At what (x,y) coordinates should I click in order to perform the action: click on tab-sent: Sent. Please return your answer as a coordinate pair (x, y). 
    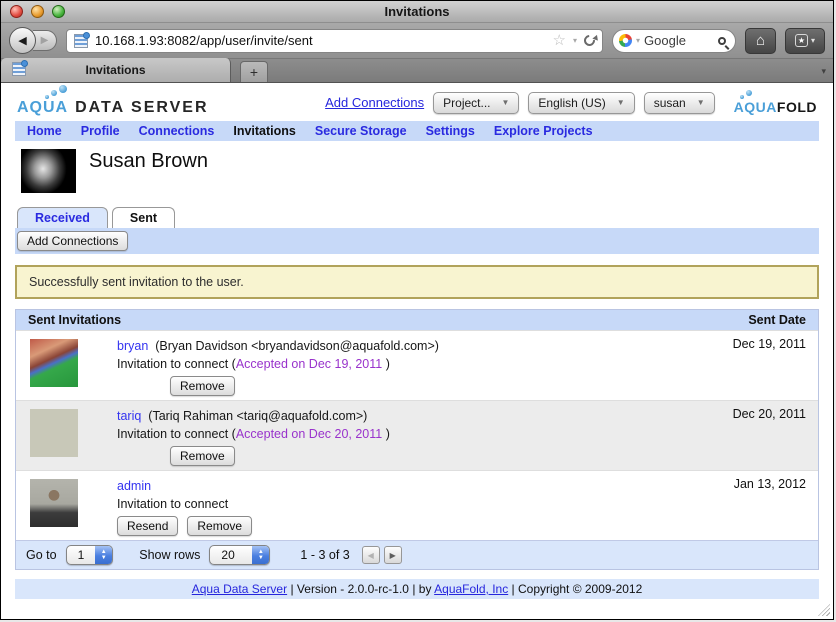
    Looking at the image, I should click on (143, 217).